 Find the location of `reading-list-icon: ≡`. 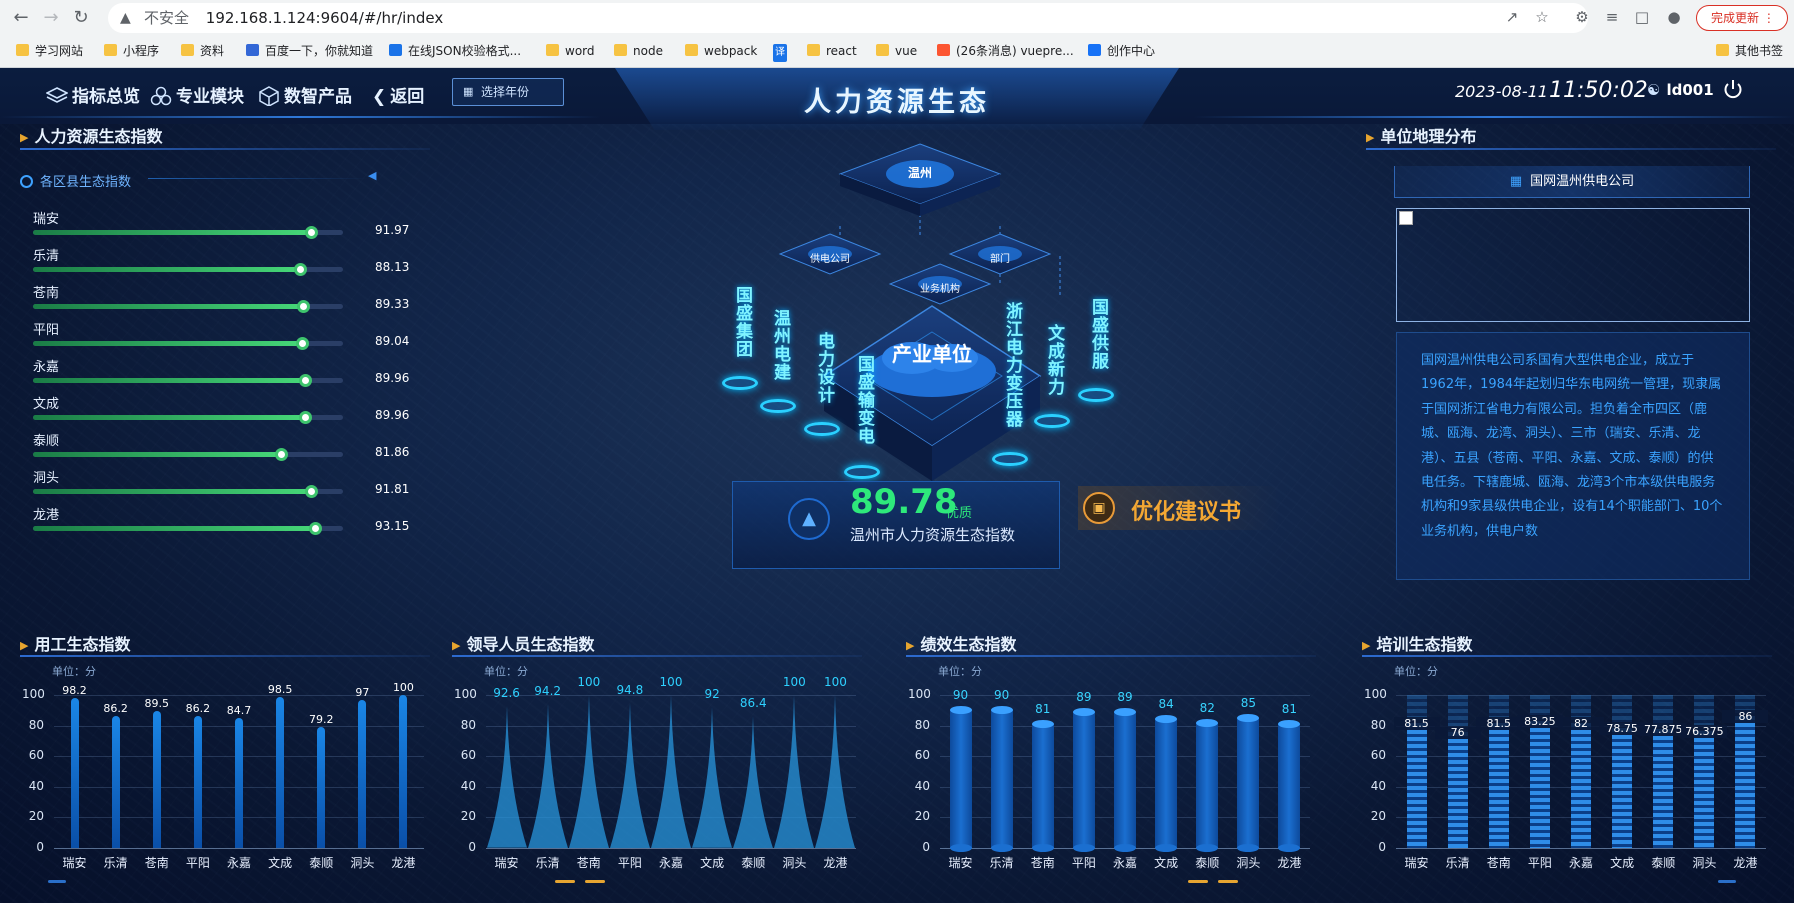

reading-list-icon: ≡ is located at coordinates (1612, 17).